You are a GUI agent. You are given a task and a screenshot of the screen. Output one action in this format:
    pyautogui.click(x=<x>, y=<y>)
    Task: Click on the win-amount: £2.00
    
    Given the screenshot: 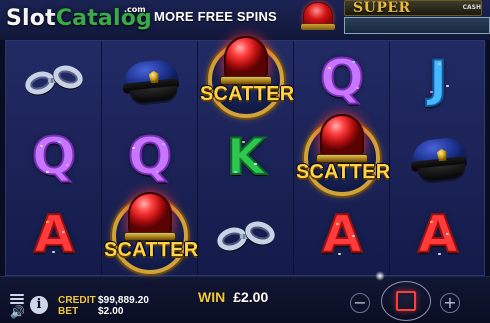 What is the action you would take?
    pyautogui.click(x=251, y=297)
    